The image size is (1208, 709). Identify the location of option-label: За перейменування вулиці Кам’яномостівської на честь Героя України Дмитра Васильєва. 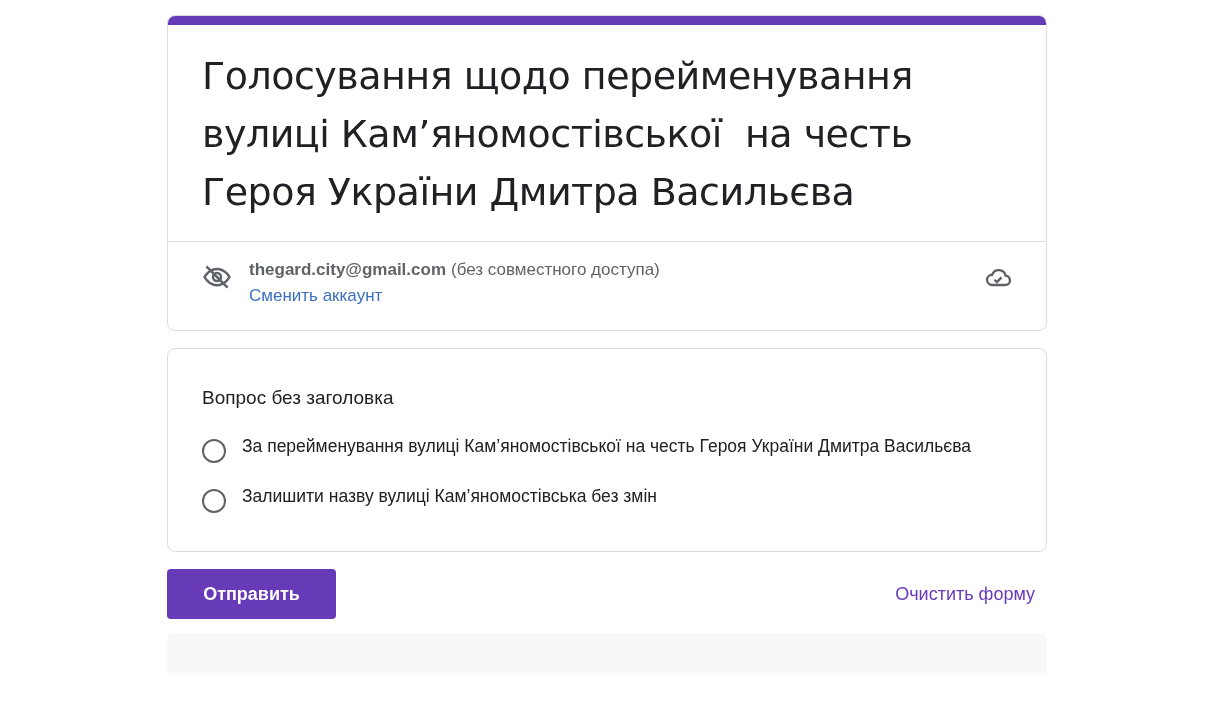
(607, 446).